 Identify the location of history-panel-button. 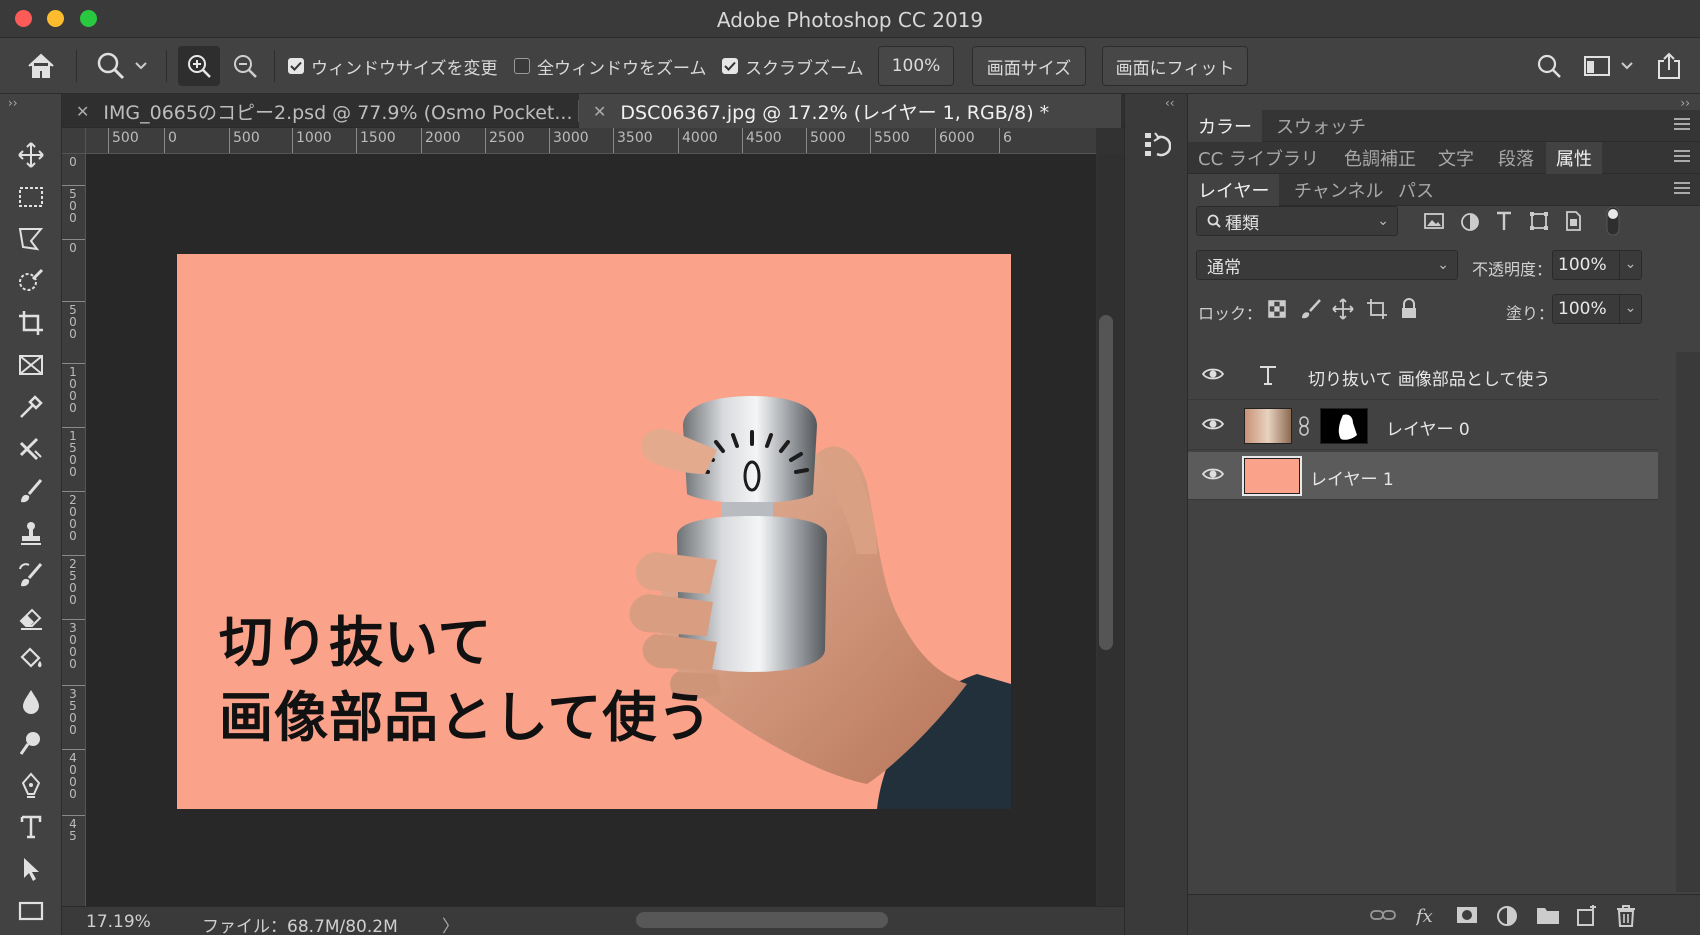
(1157, 147).